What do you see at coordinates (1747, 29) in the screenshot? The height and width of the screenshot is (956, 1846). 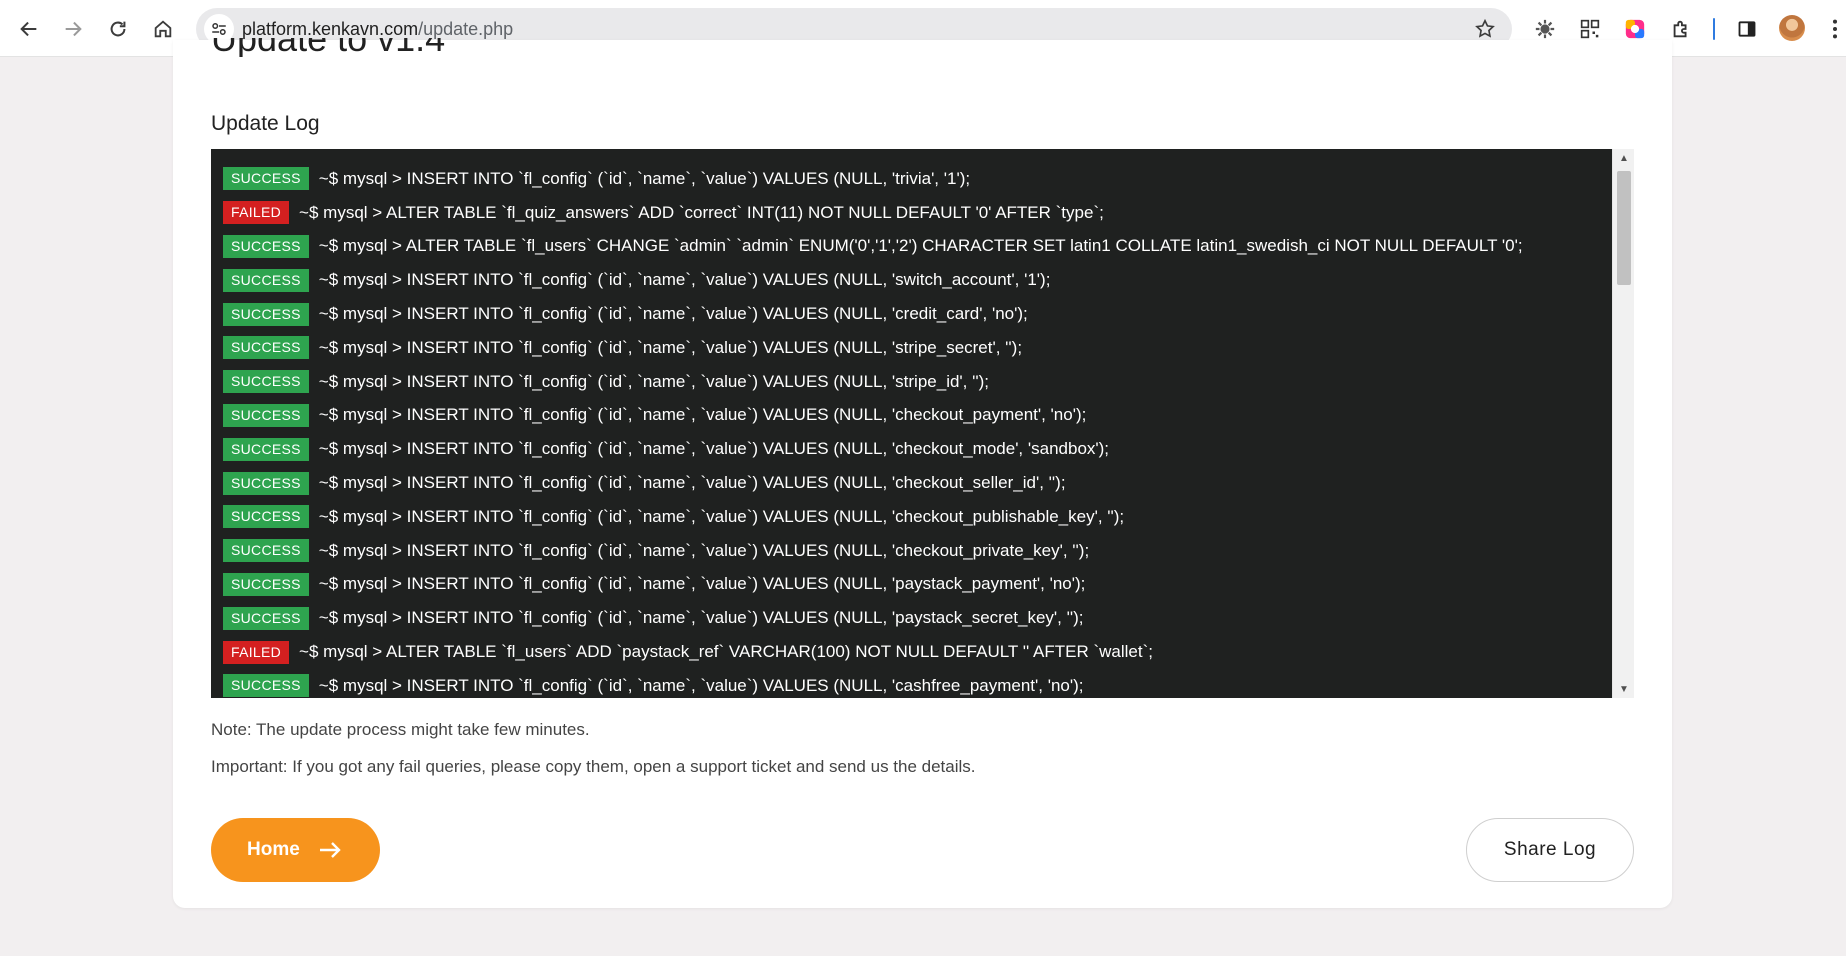 I see `side-panel-icon` at bounding box center [1747, 29].